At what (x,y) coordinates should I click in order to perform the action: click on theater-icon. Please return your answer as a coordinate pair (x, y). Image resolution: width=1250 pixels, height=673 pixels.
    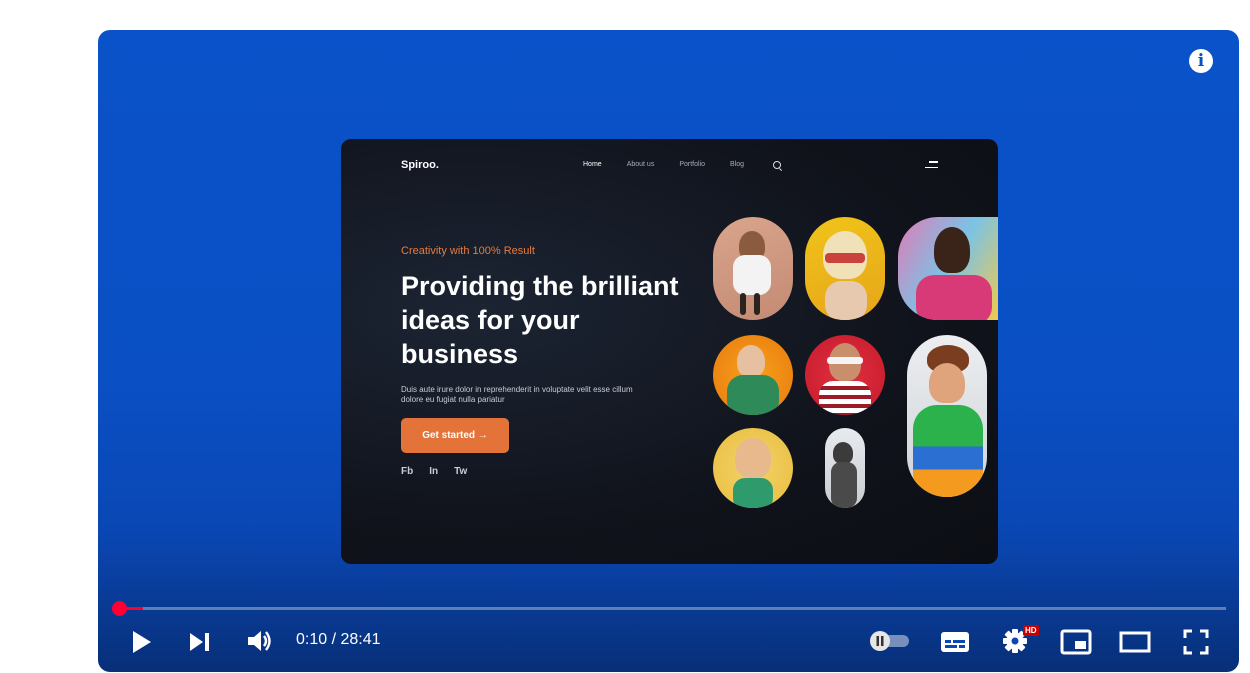
    Looking at the image, I should click on (1135, 642).